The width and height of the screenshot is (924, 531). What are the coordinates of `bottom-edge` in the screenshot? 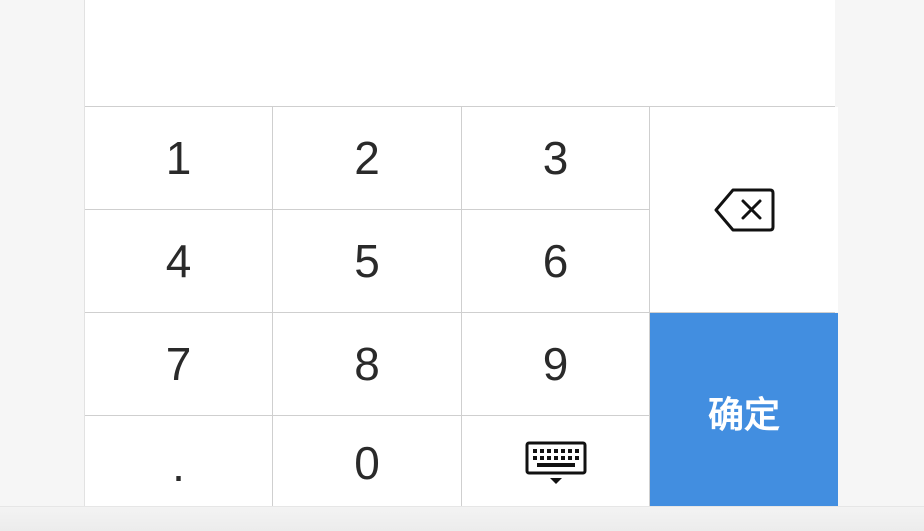 It's located at (462, 518).